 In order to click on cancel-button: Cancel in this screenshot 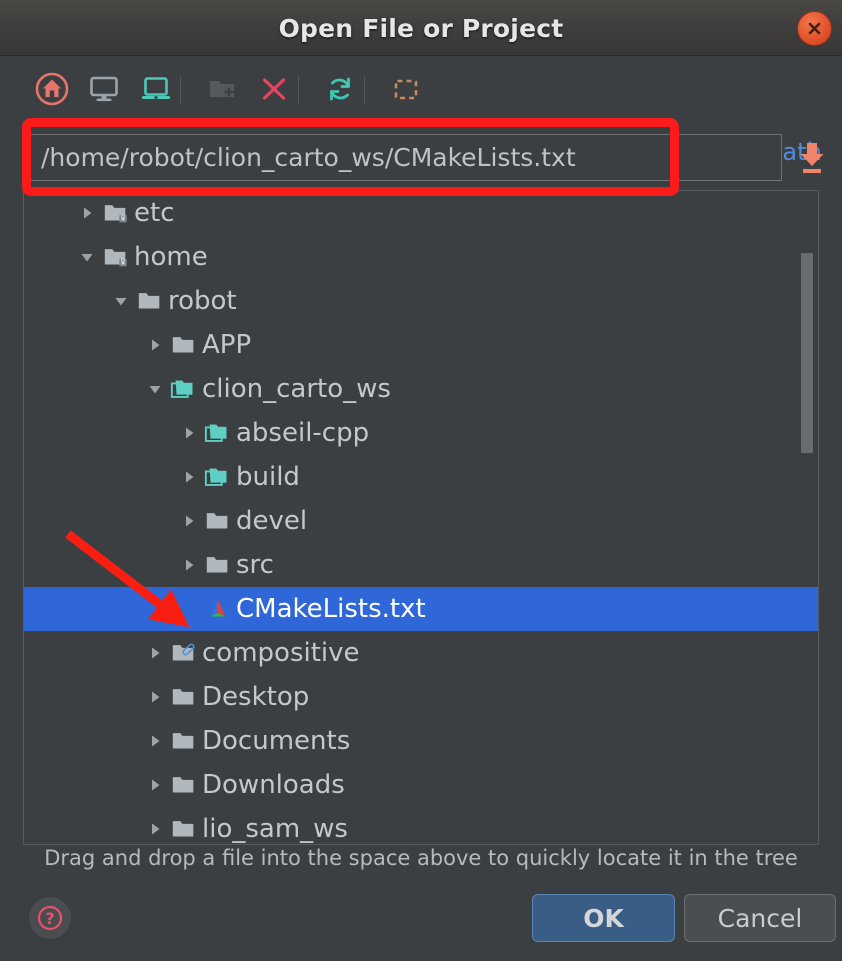, I will do `click(760, 918)`.